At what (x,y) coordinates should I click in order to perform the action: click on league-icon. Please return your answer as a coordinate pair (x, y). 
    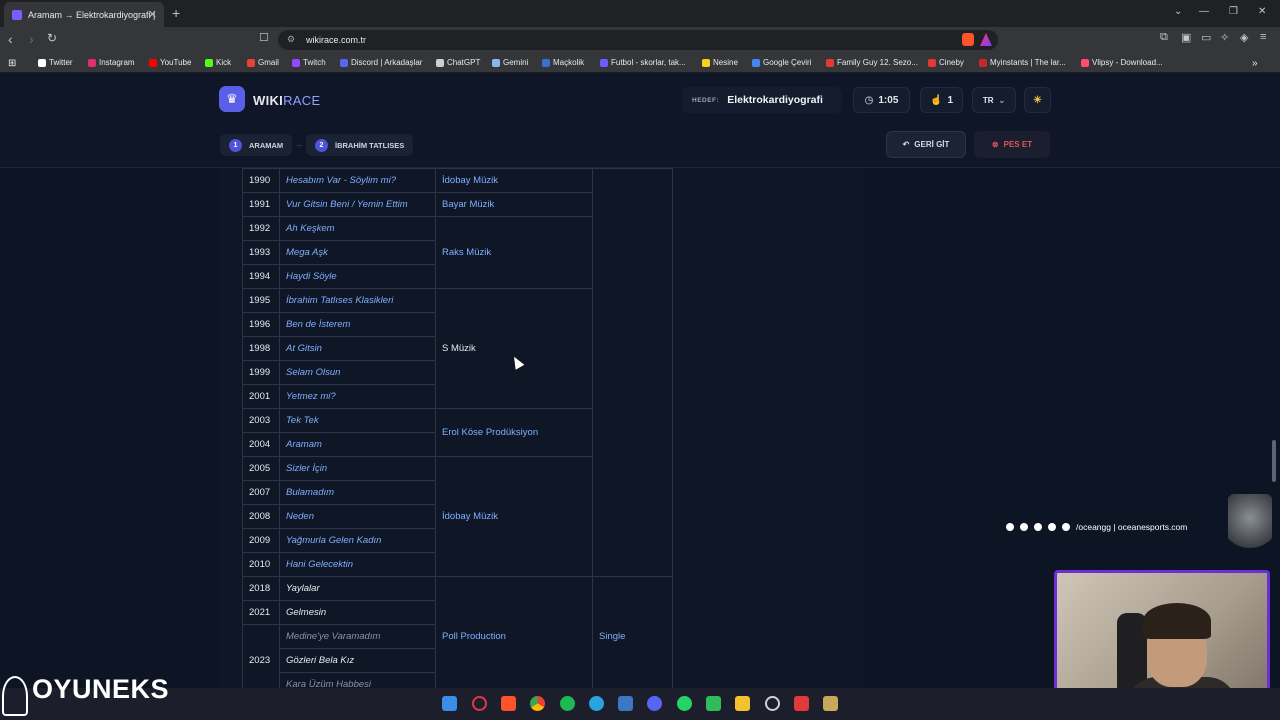
    Looking at the image, I should click on (830, 703).